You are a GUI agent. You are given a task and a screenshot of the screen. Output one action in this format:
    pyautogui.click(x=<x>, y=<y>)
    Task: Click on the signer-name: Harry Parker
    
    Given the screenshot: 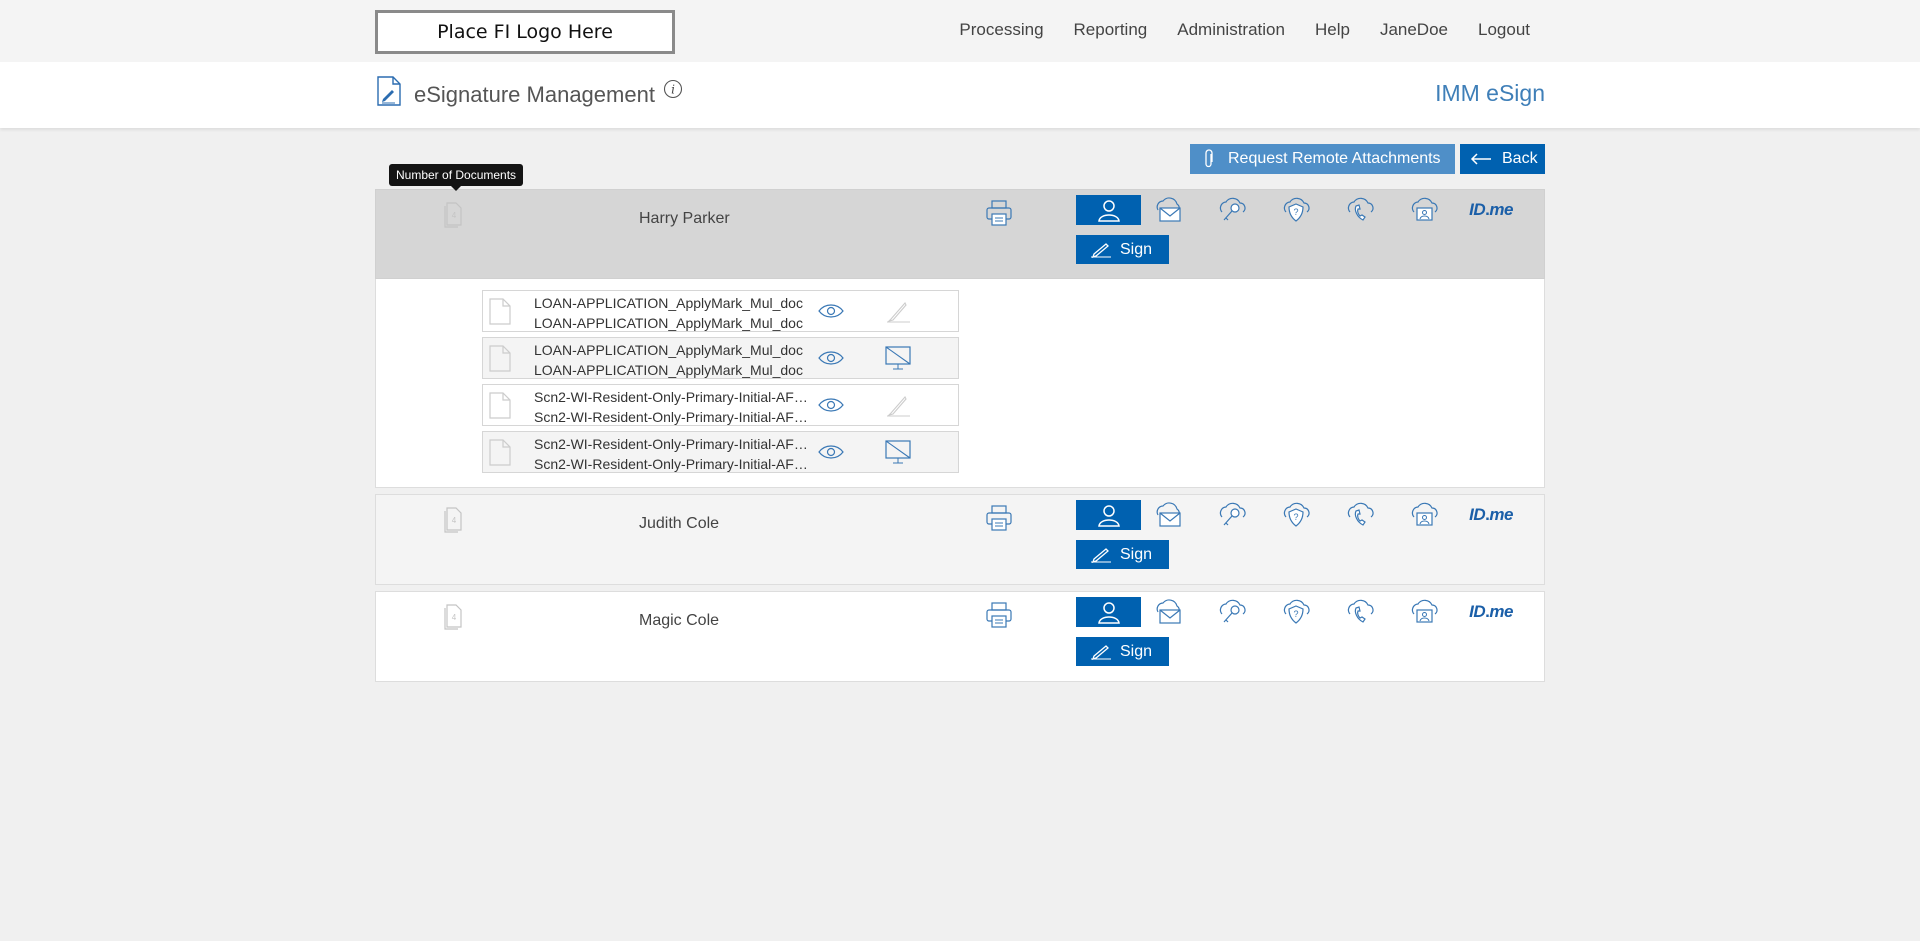 What is the action you would take?
    pyautogui.click(x=684, y=218)
    